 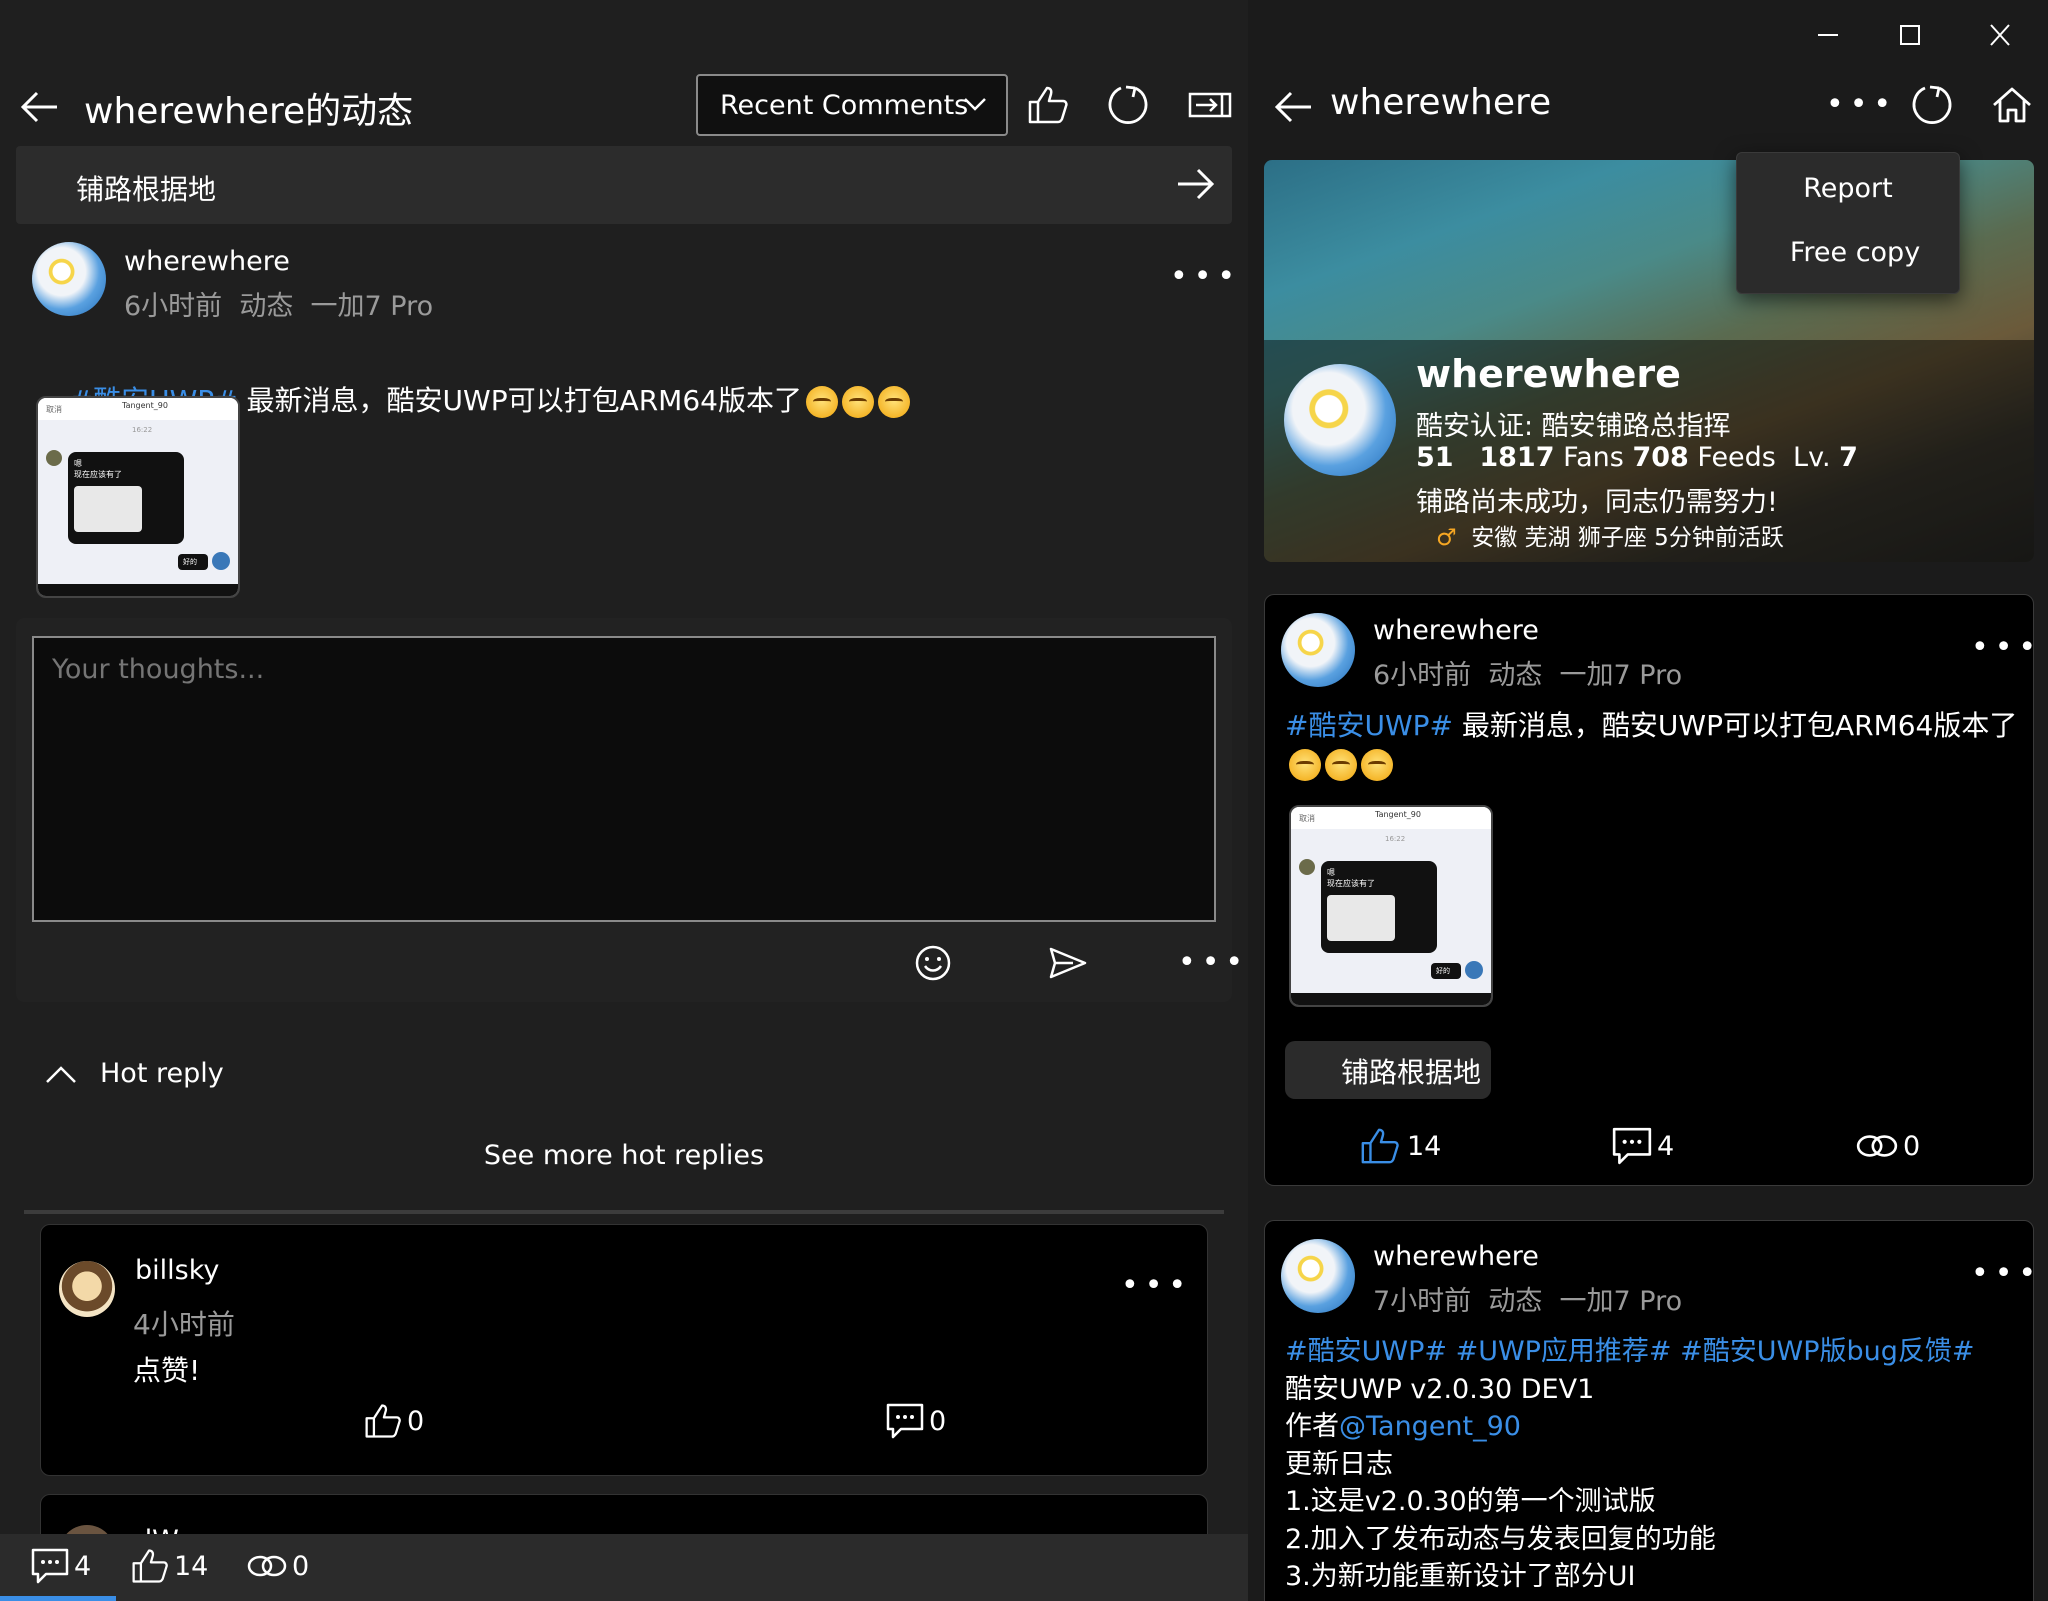 I want to click on open-in-pane-icon, so click(x=1210, y=105).